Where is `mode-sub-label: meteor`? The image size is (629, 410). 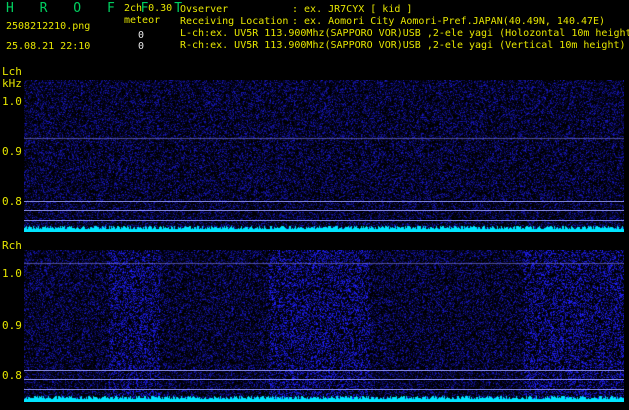 mode-sub-label: meteor is located at coordinates (142, 20).